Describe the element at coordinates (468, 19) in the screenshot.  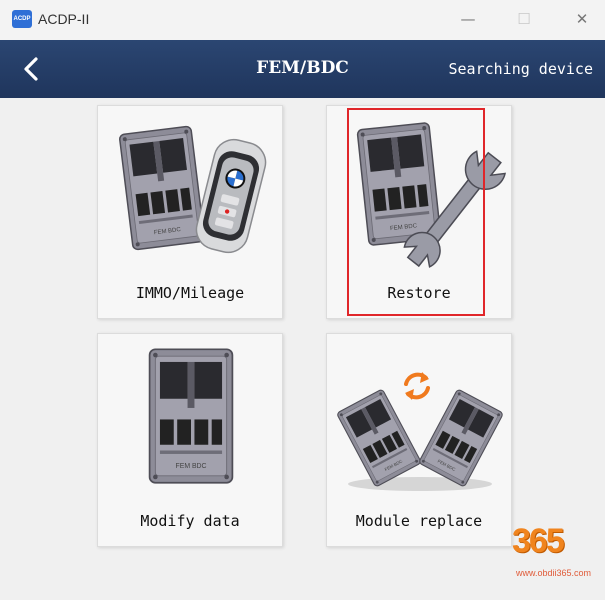
I see `minimize-button: —` at that location.